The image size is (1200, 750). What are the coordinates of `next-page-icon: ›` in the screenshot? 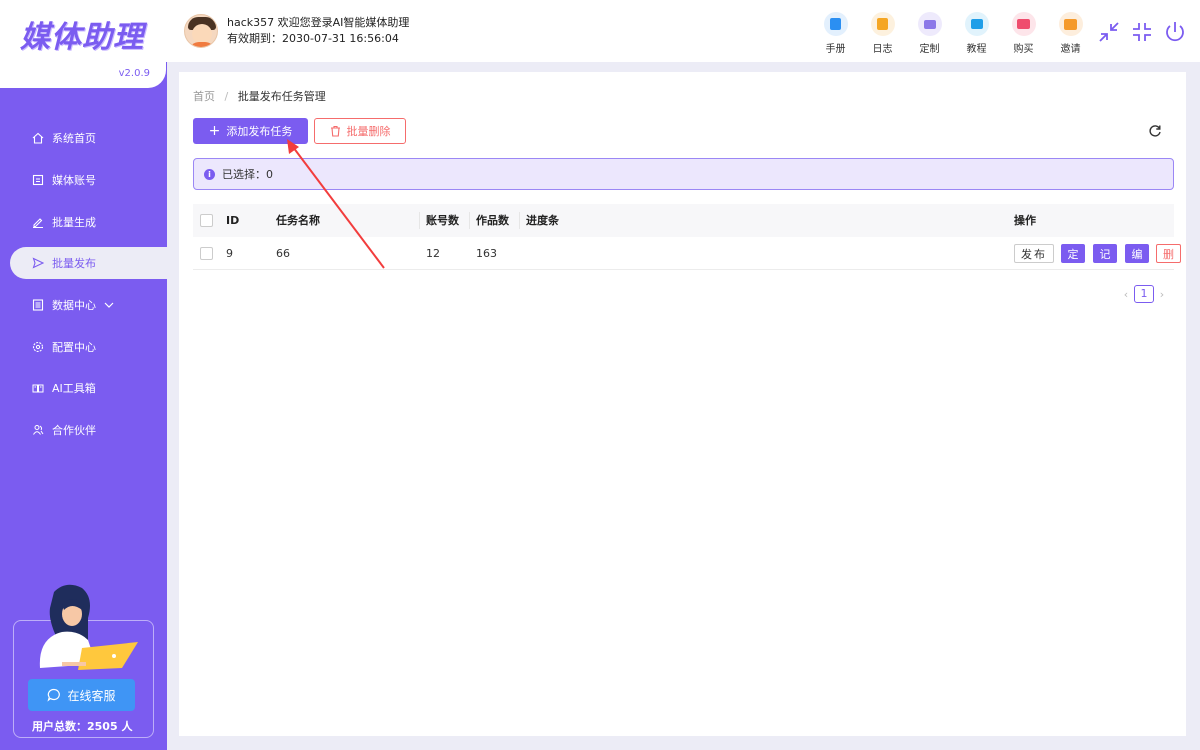 It's located at (1162, 294).